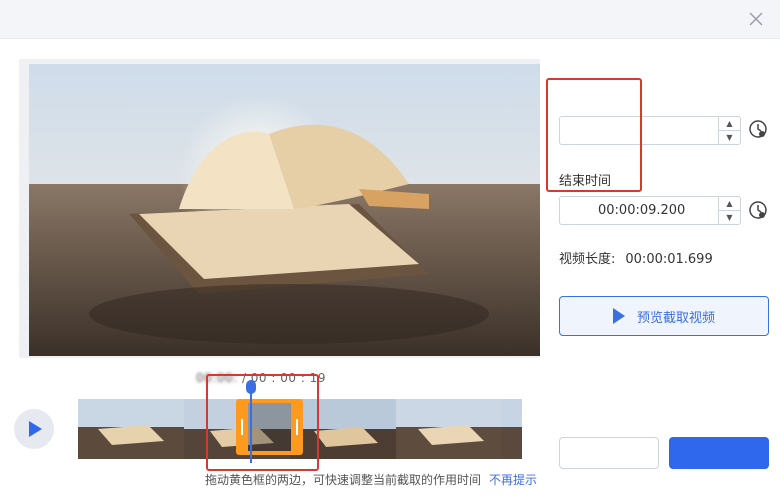 The width and height of the screenshot is (780, 498). What do you see at coordinates (251, 387) in the screenshot?
I see `playhead-knob` at bounding box center [251, 387].